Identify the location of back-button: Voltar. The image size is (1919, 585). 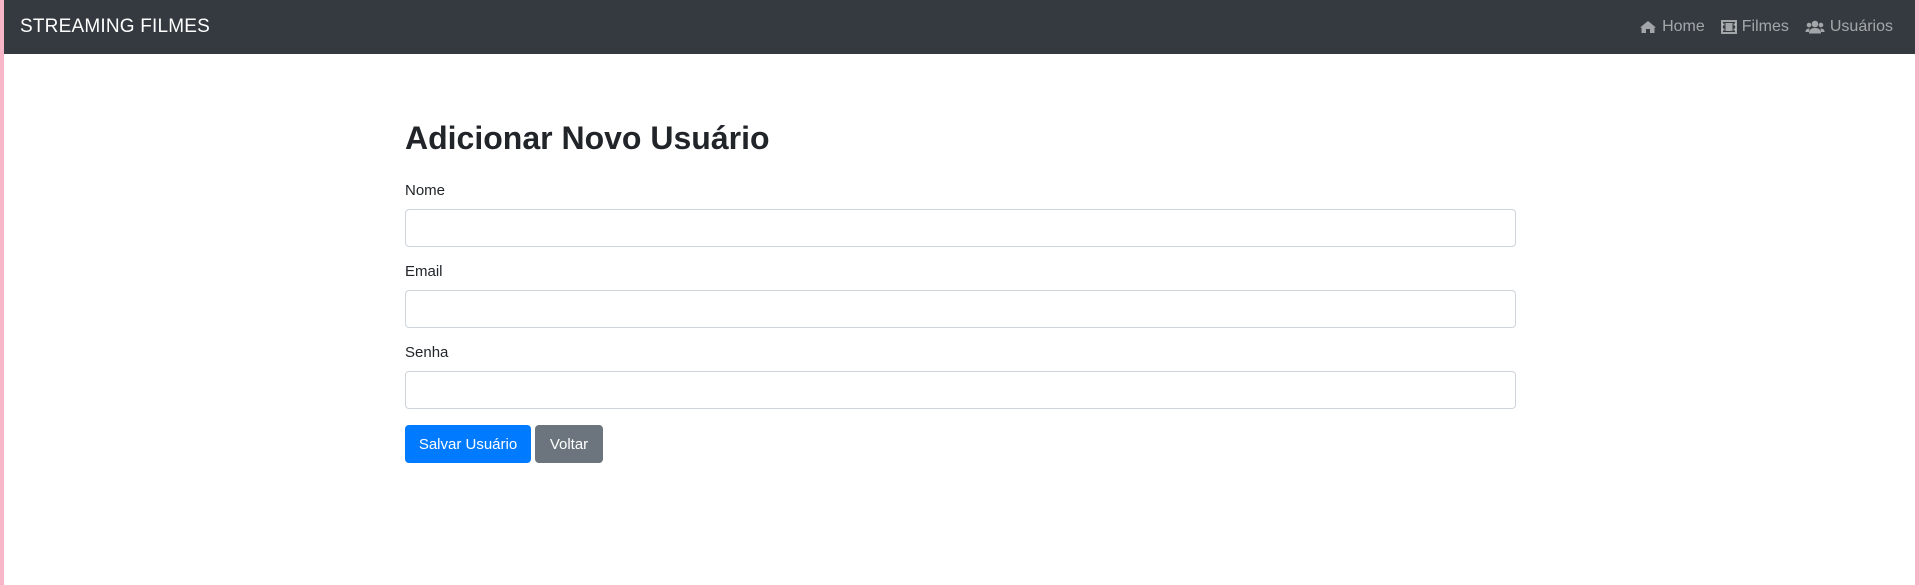
(569, 444).